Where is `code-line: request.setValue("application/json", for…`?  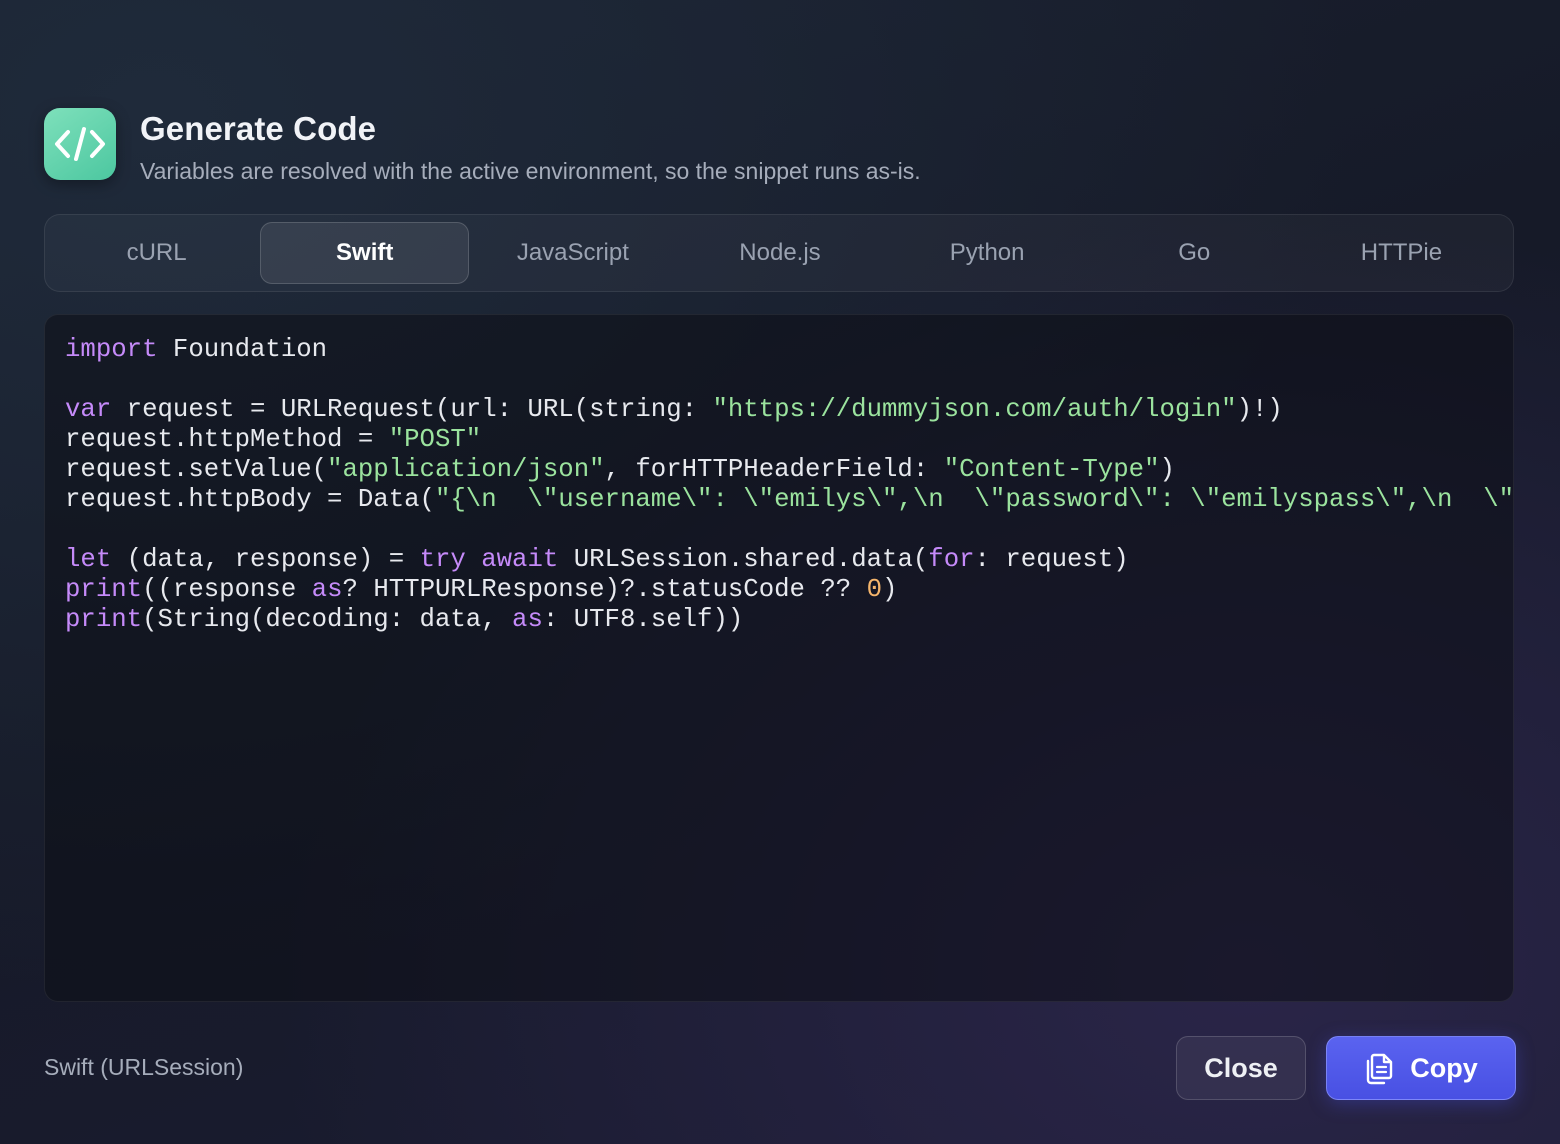 code-line: request.setValue("application/json", for… is located at coordinates (789, 470).